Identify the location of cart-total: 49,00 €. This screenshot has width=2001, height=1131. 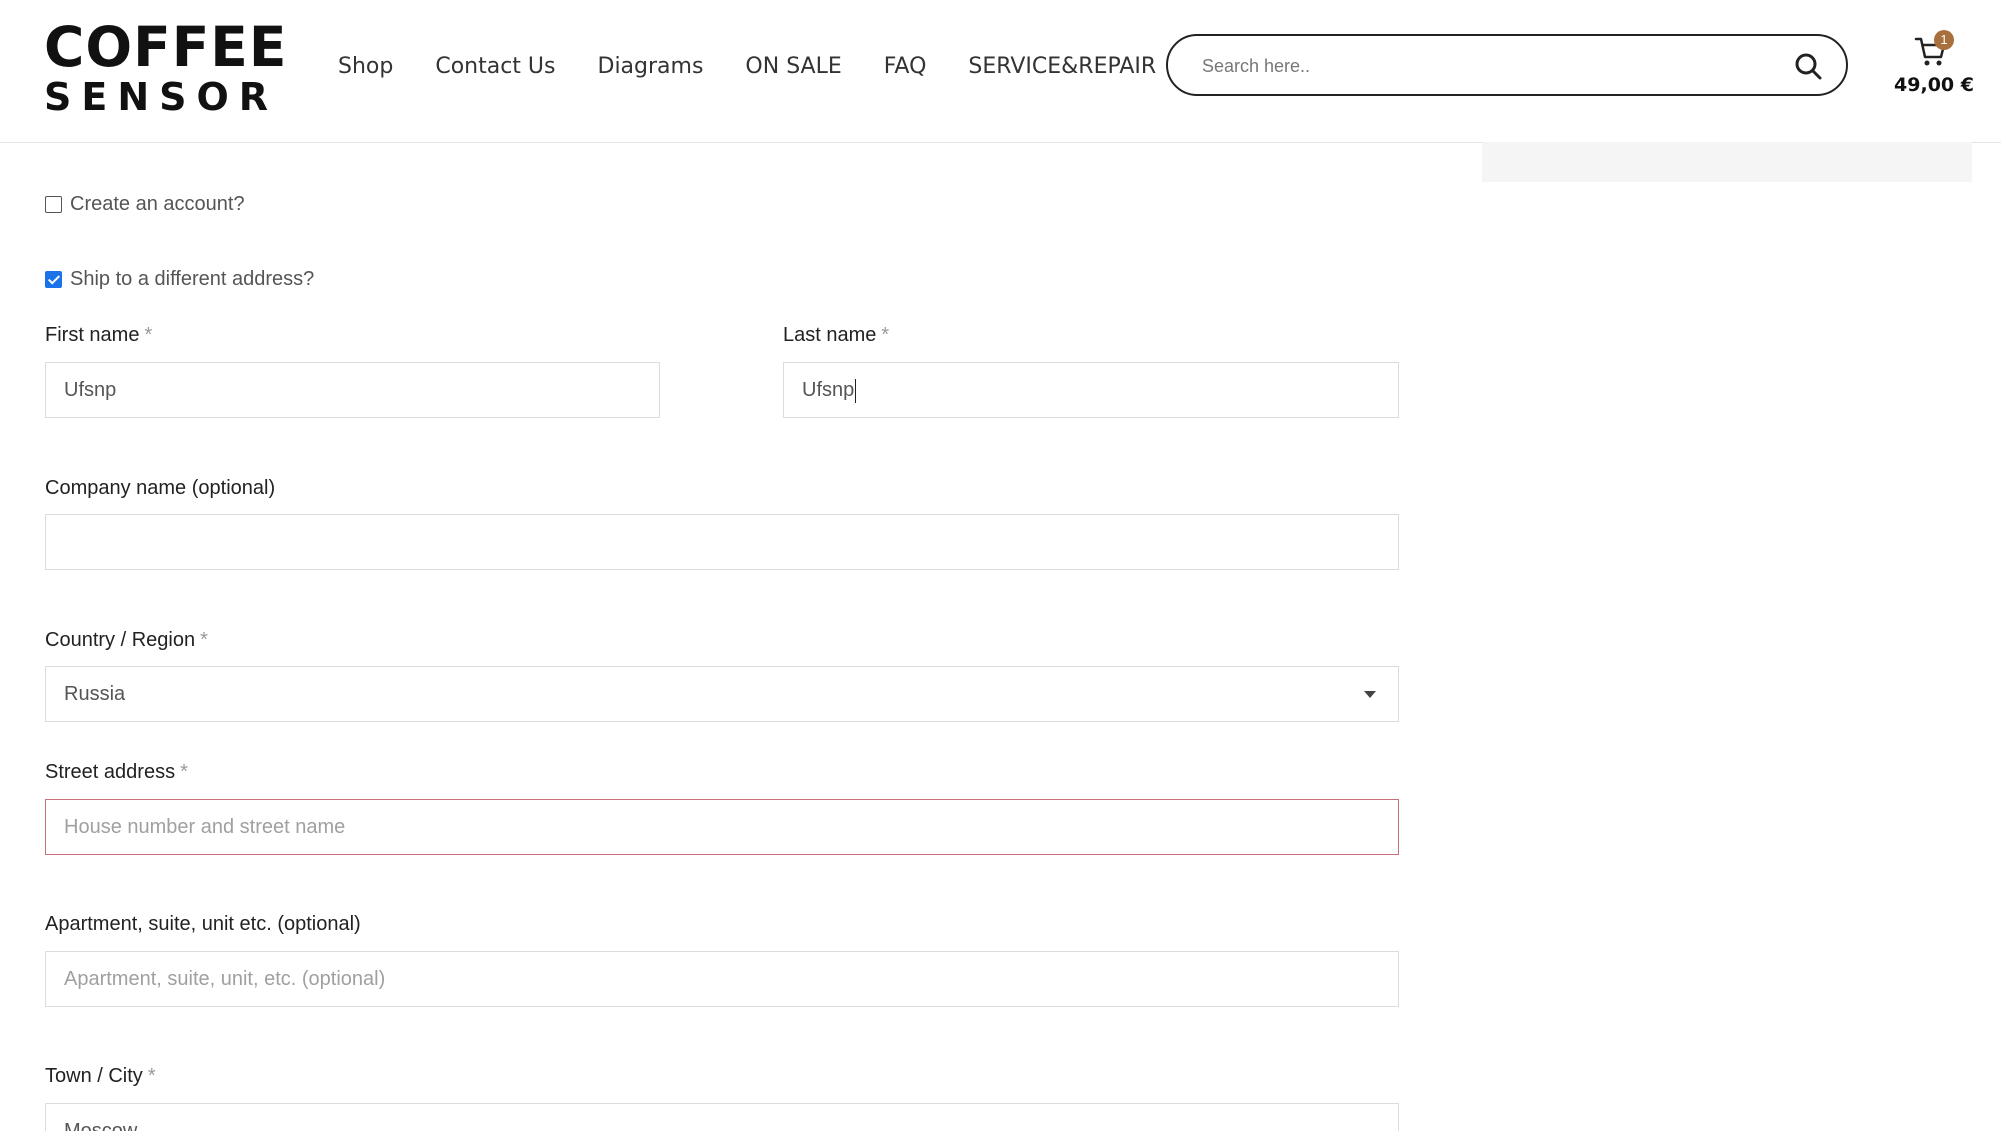
(1934, 85).